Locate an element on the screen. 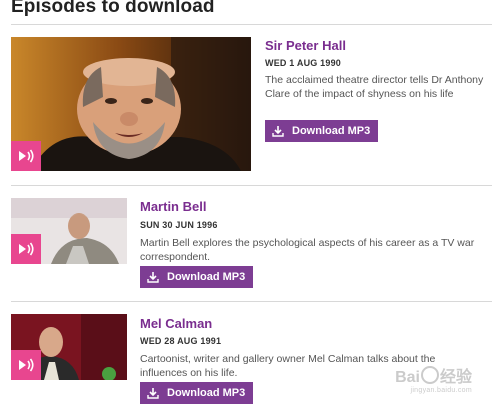  episode-date: WED 1 AUG 1990 is located at coordinates (303, 63).